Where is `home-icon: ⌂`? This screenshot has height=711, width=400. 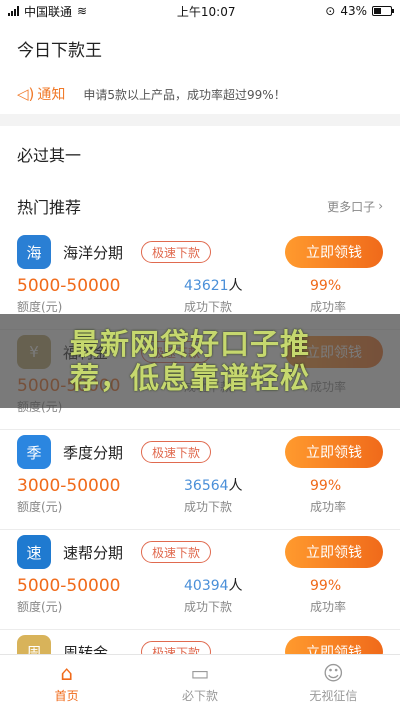
home-icon: ⌂ is located at coordinates (67, 673).